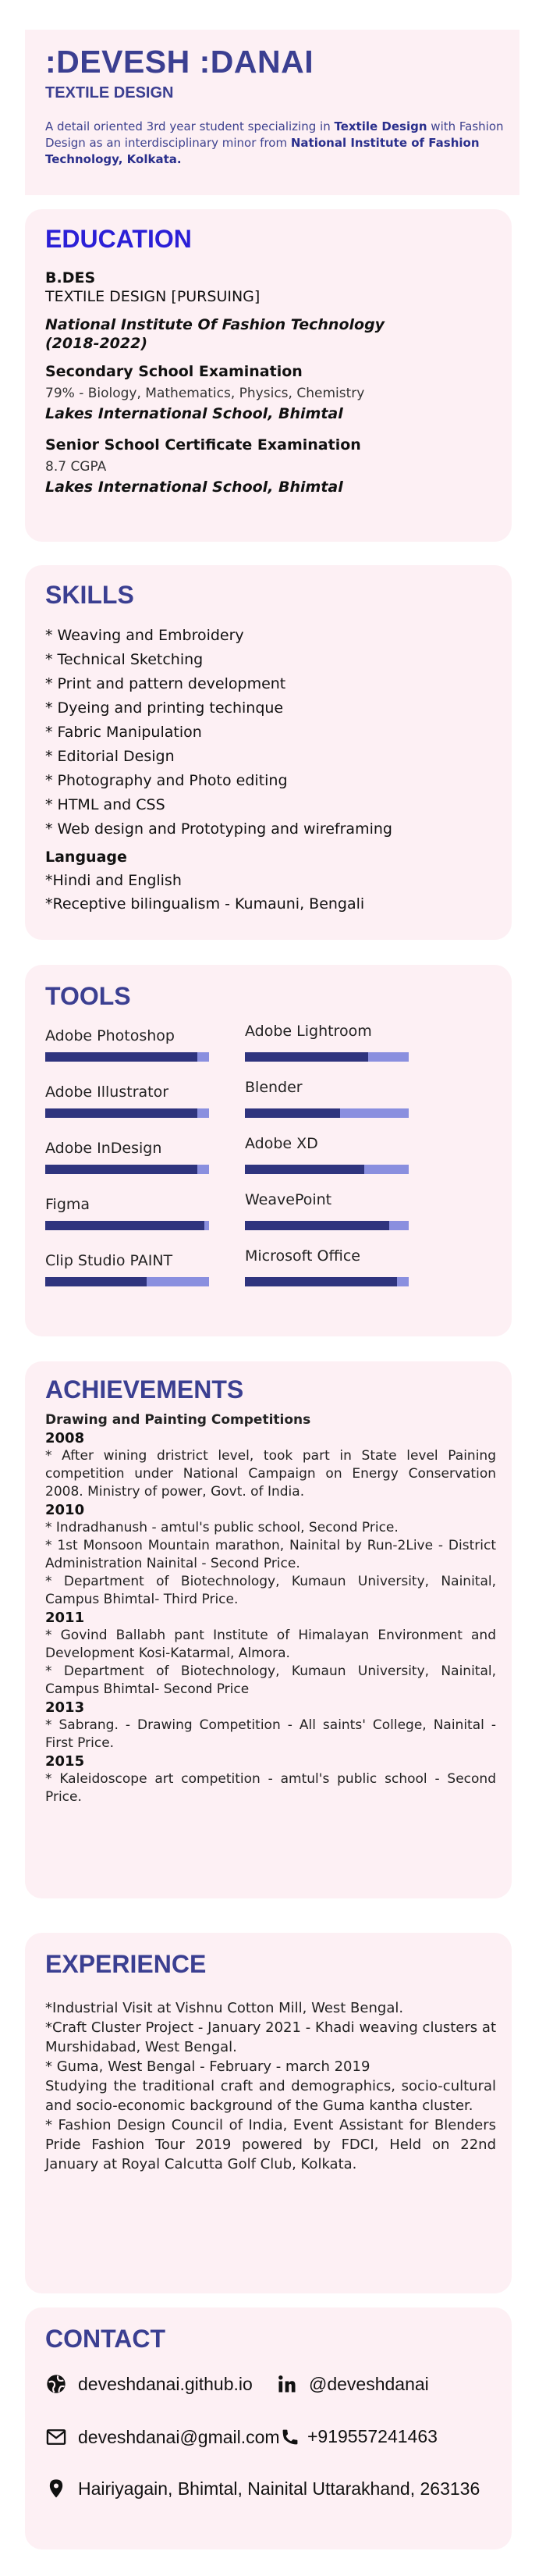 The image size is (553, 2576). Describe the element at coordinates (110, 756) in the screenshot. I see `skill-item: * Editorial Design` at that location.